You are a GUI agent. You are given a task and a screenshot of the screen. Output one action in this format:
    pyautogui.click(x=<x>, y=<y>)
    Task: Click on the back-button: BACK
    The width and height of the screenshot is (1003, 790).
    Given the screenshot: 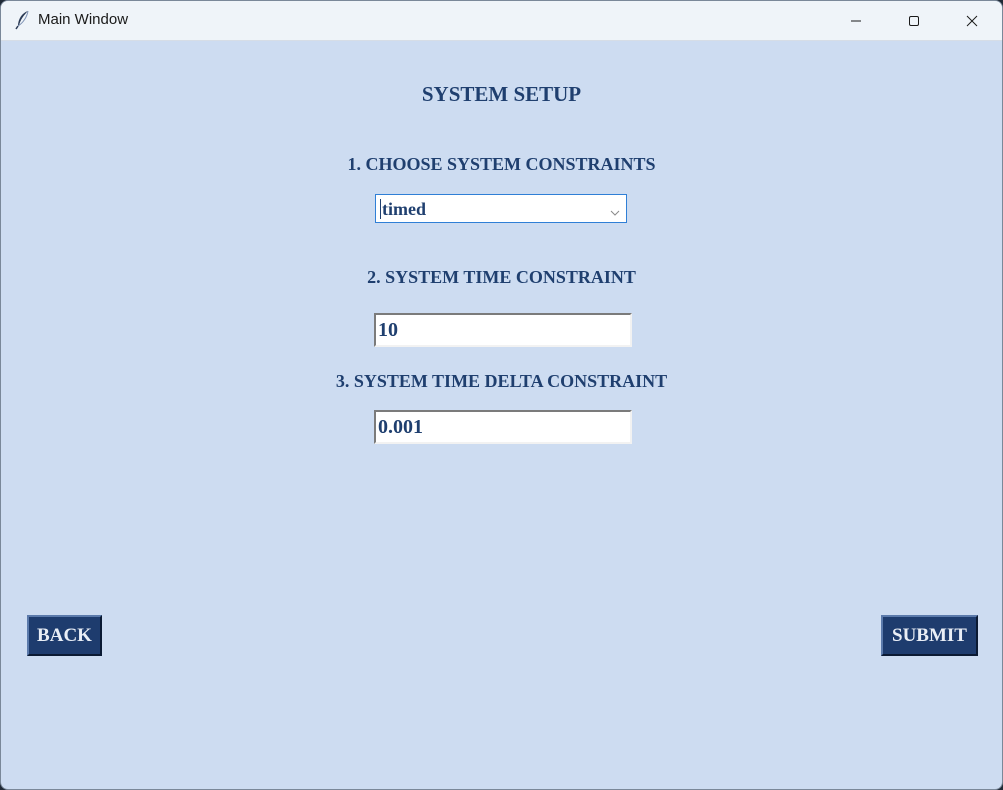 What is the action you would take?
    pyautogui.click(x=64, y=635)
    